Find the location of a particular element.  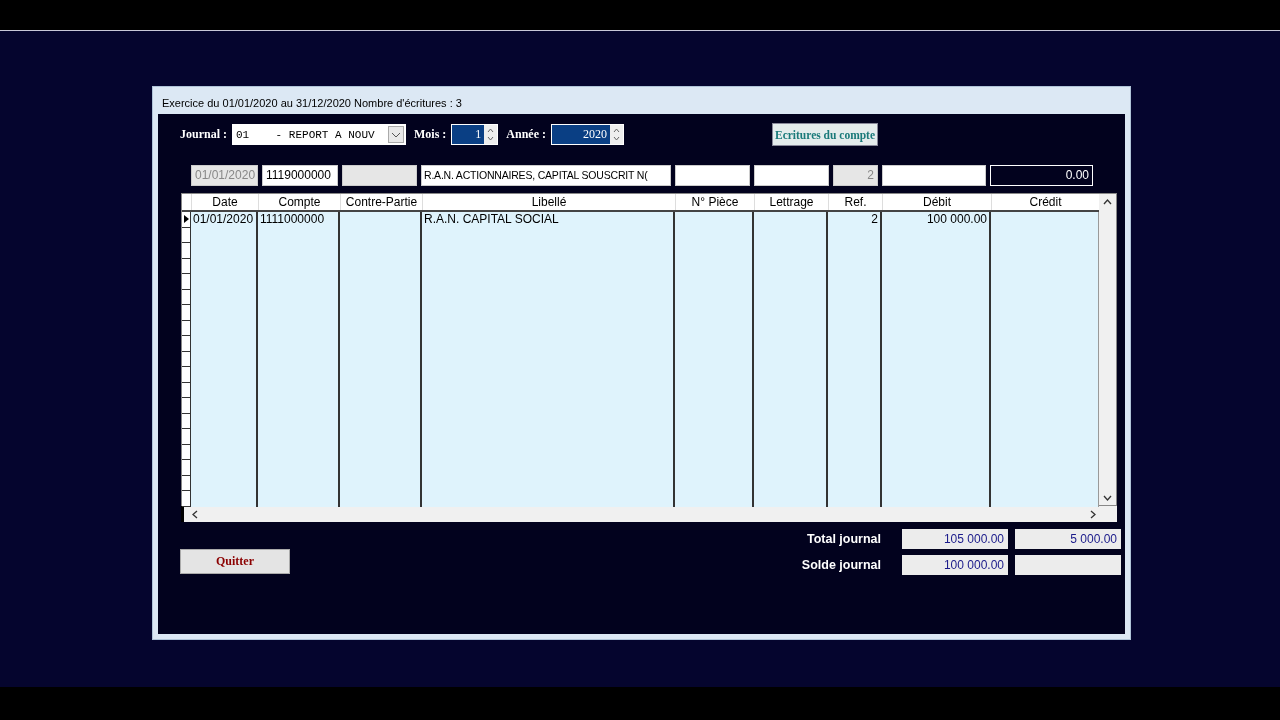

column-header: Débit is located at coordinates (936, 202).